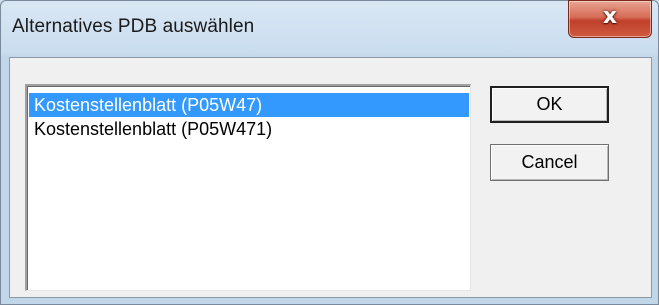 This screenshot has height=305, width=659. What do you see at coordinates (549, 104) in the screenshot?
I see `ok-button: OK` at bounding box center [549, 104].